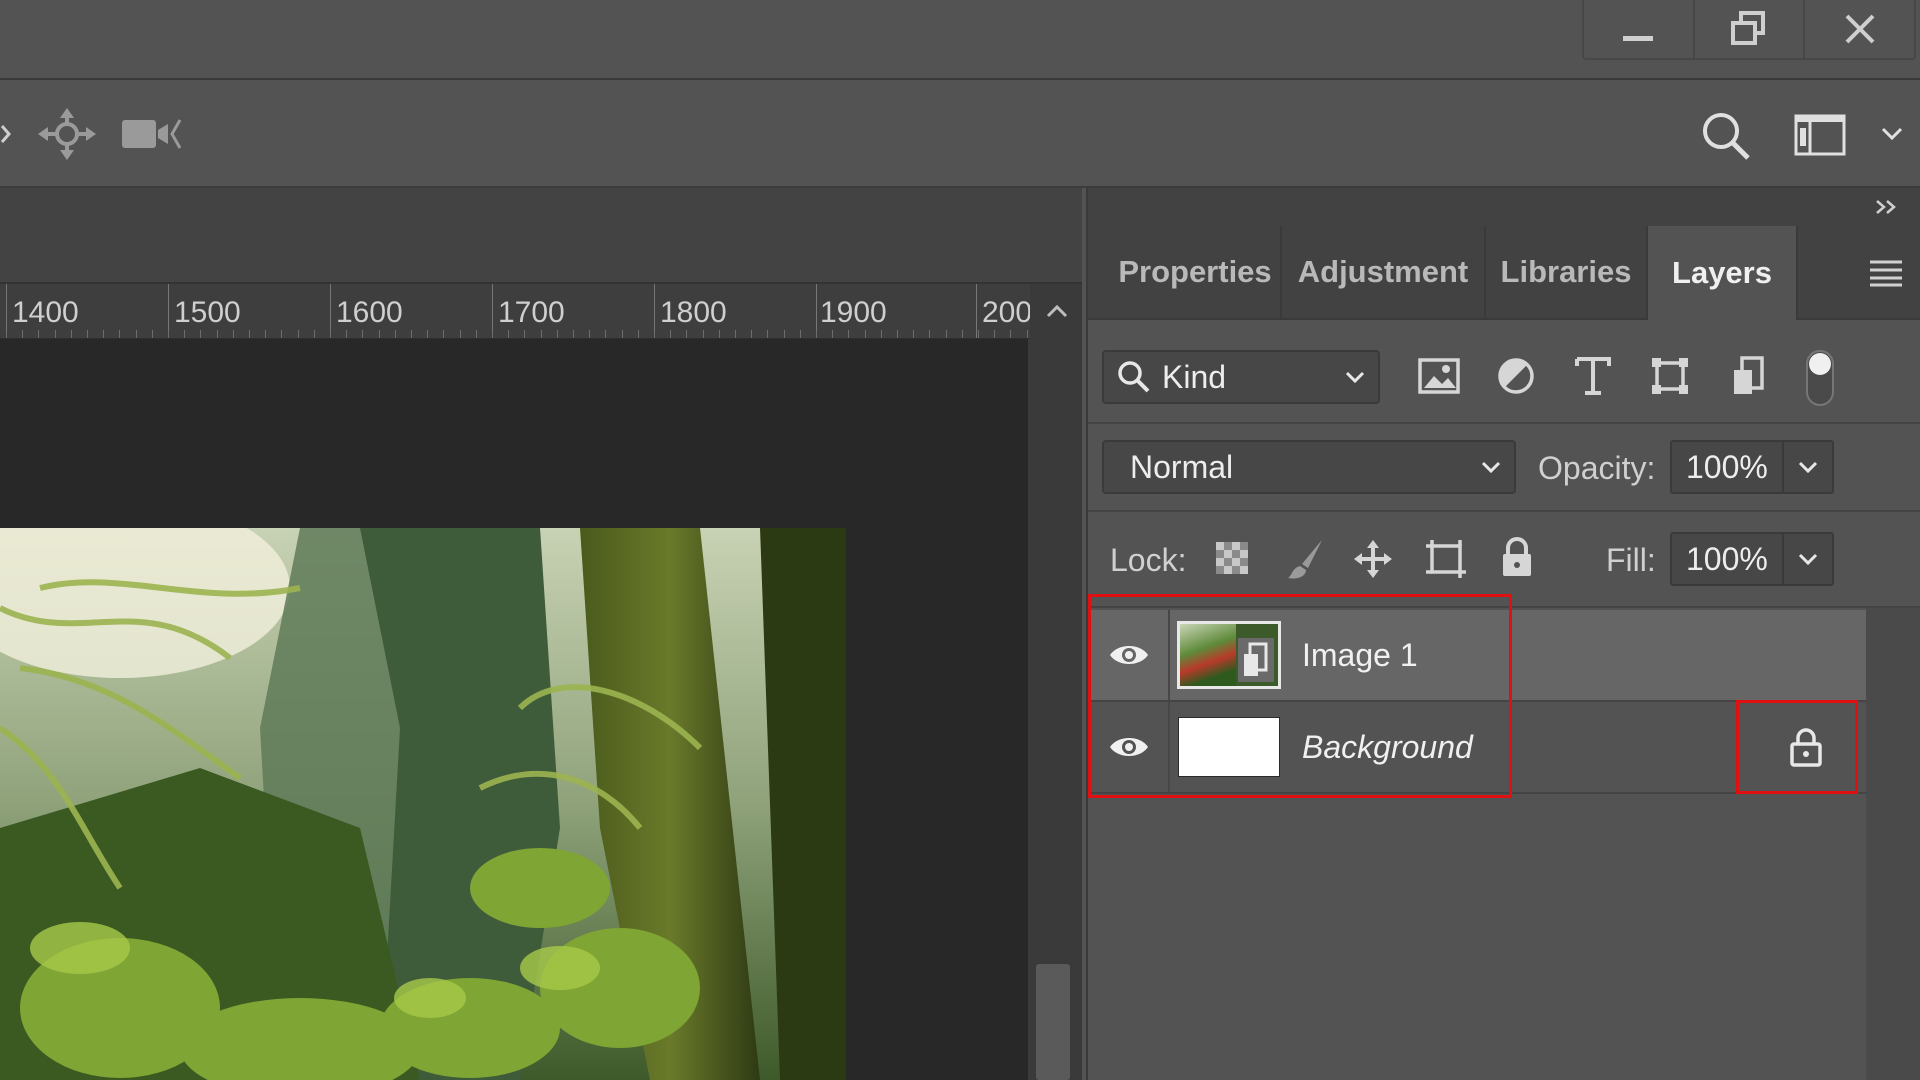 The width and height of the screenshot is (1920, 1080). I want to click on lock-image-pixels-icon, so click(1306, 559).